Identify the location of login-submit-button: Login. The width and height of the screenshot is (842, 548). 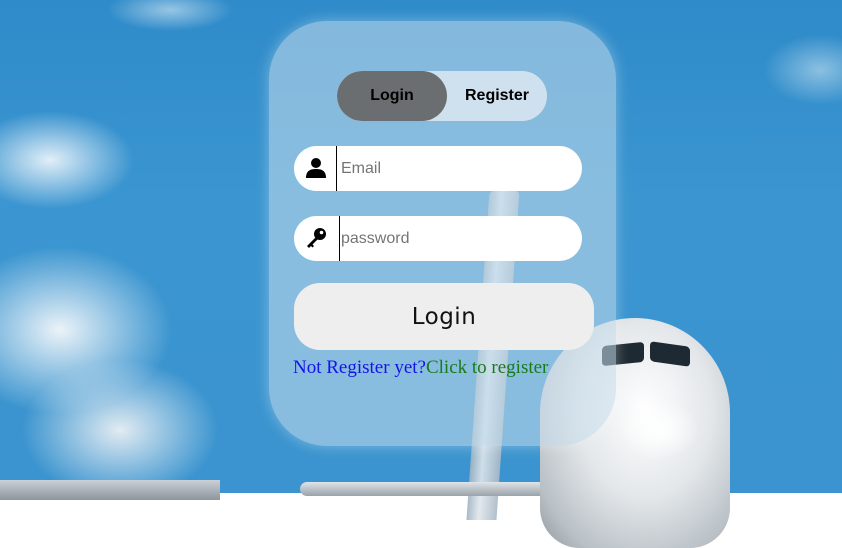
(444, 316).